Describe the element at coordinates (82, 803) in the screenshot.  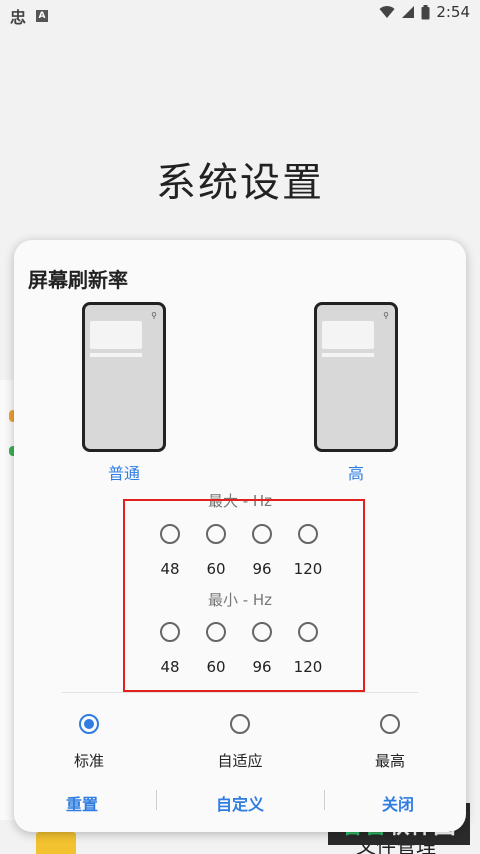
I see `reset-button: 重置` at that location.